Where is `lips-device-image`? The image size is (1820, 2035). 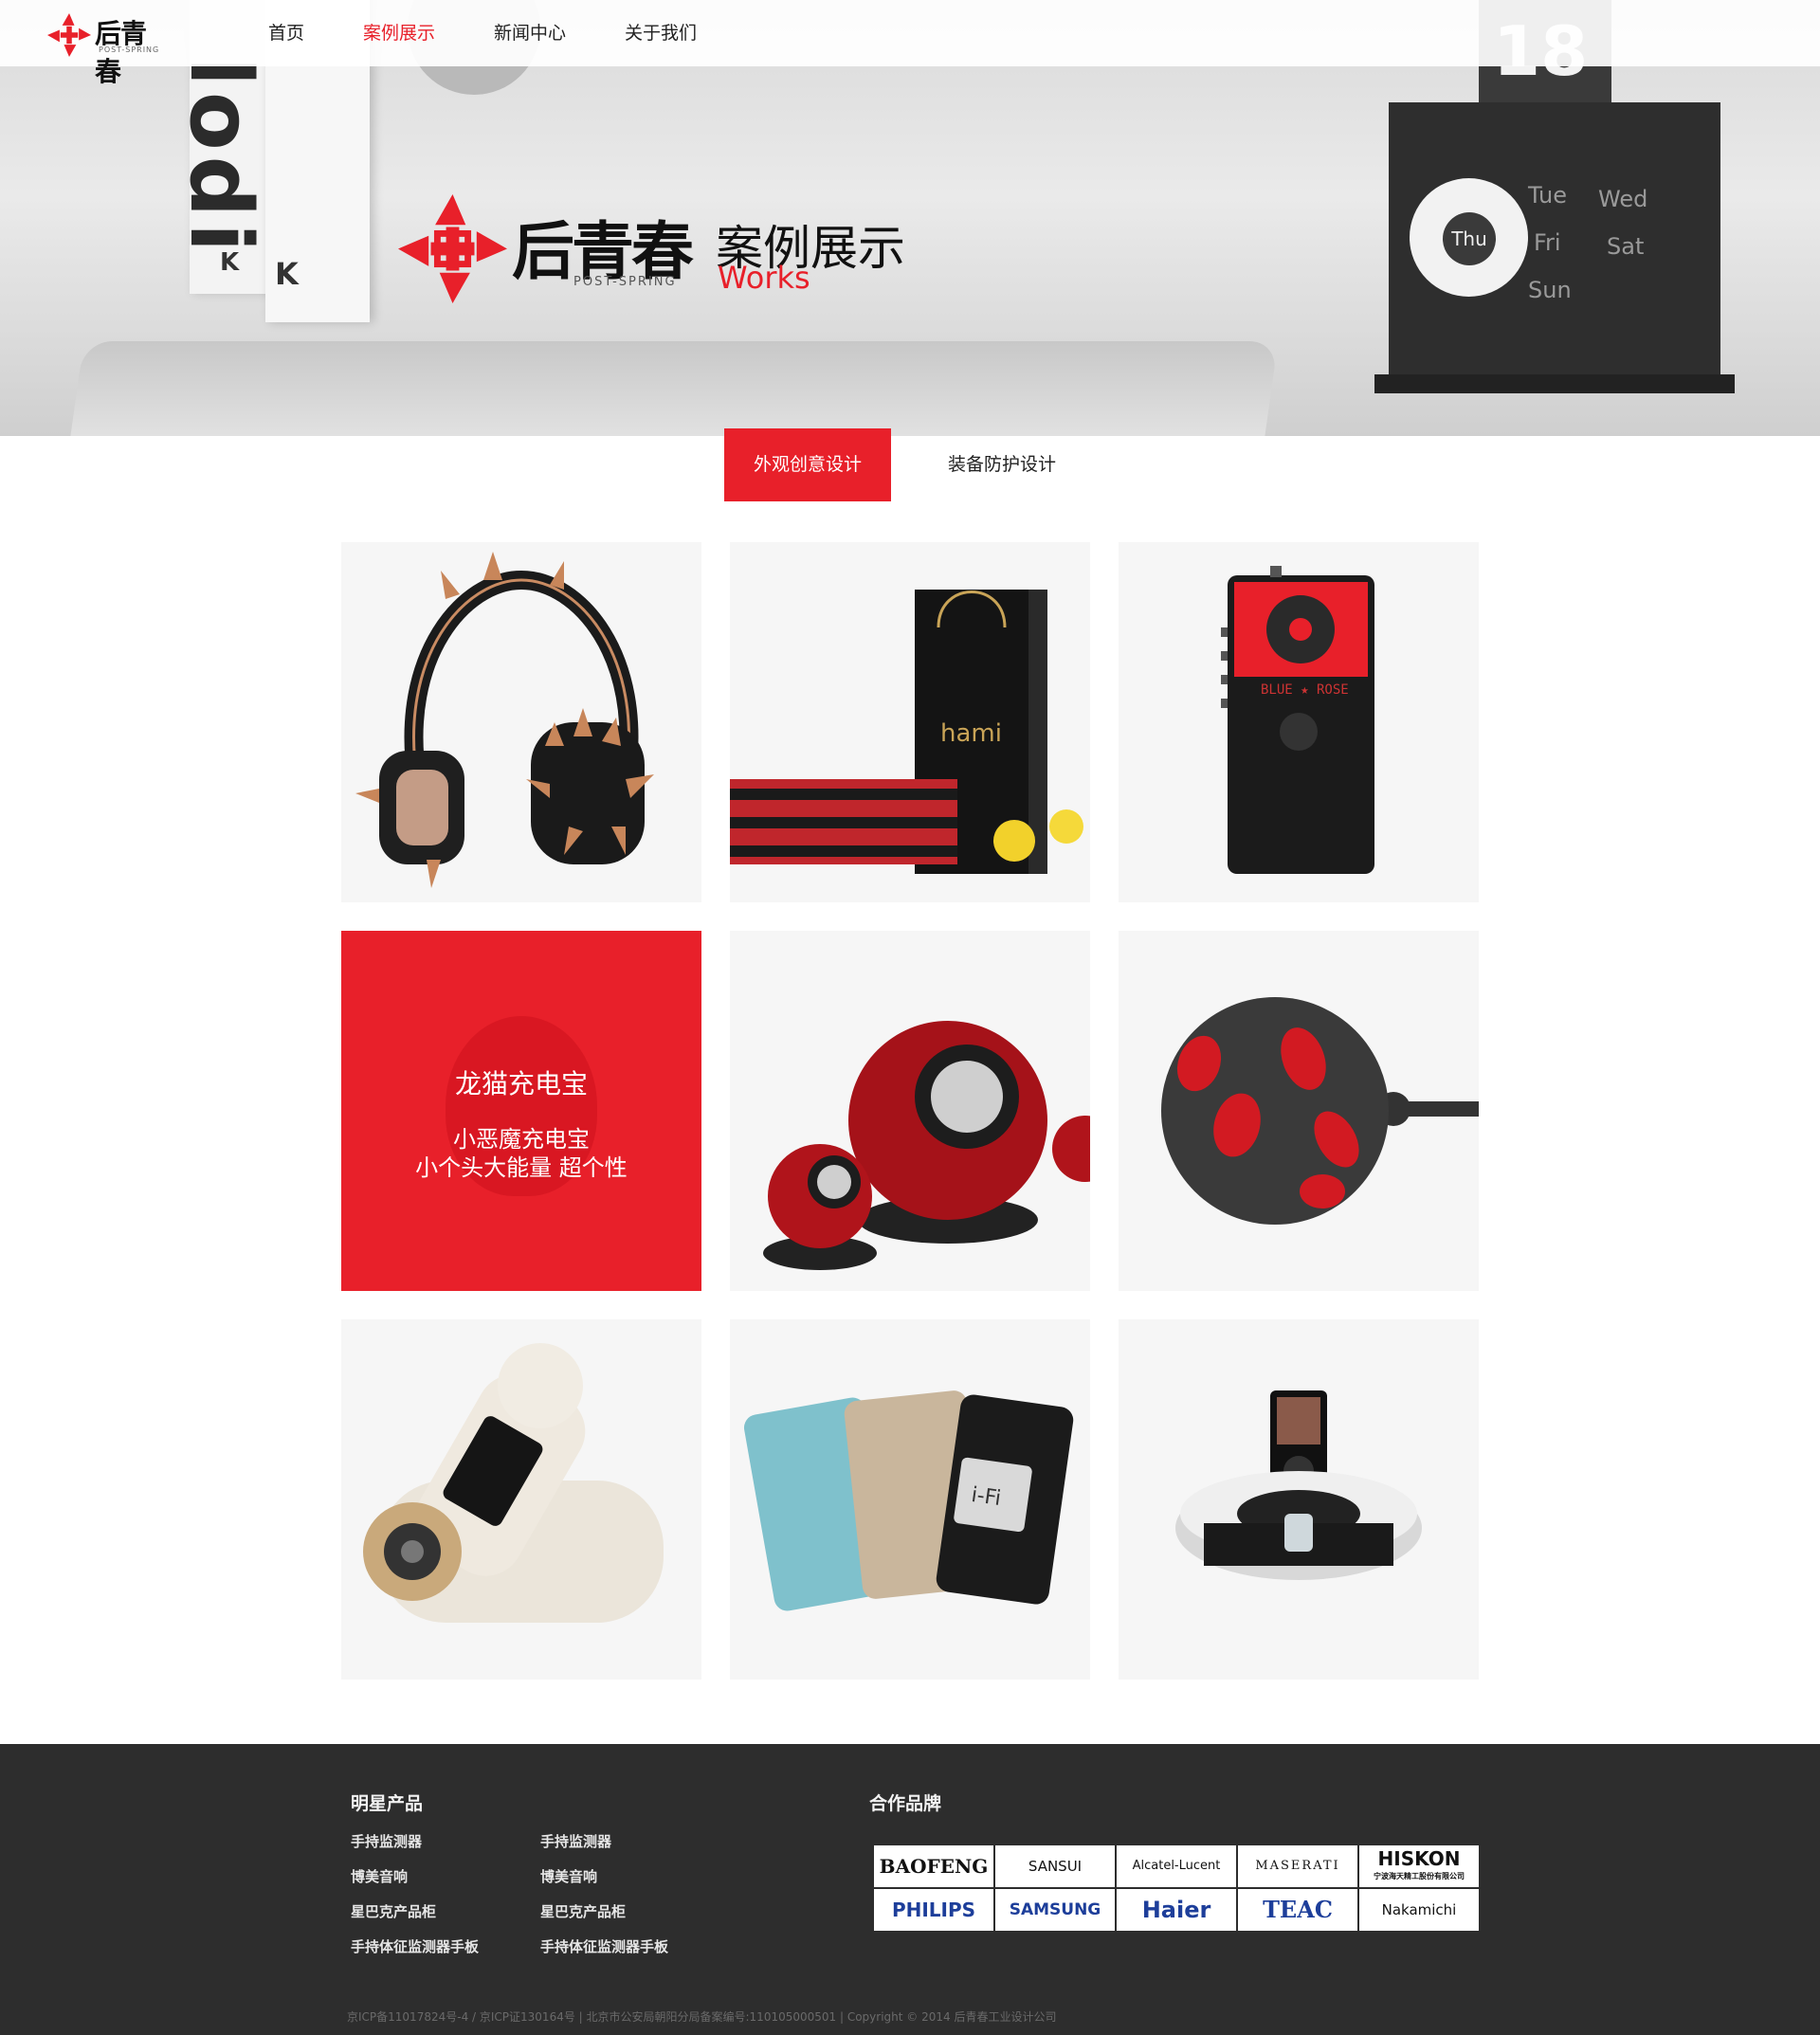
lips-device-image is located at coordinates (1320, 1111).